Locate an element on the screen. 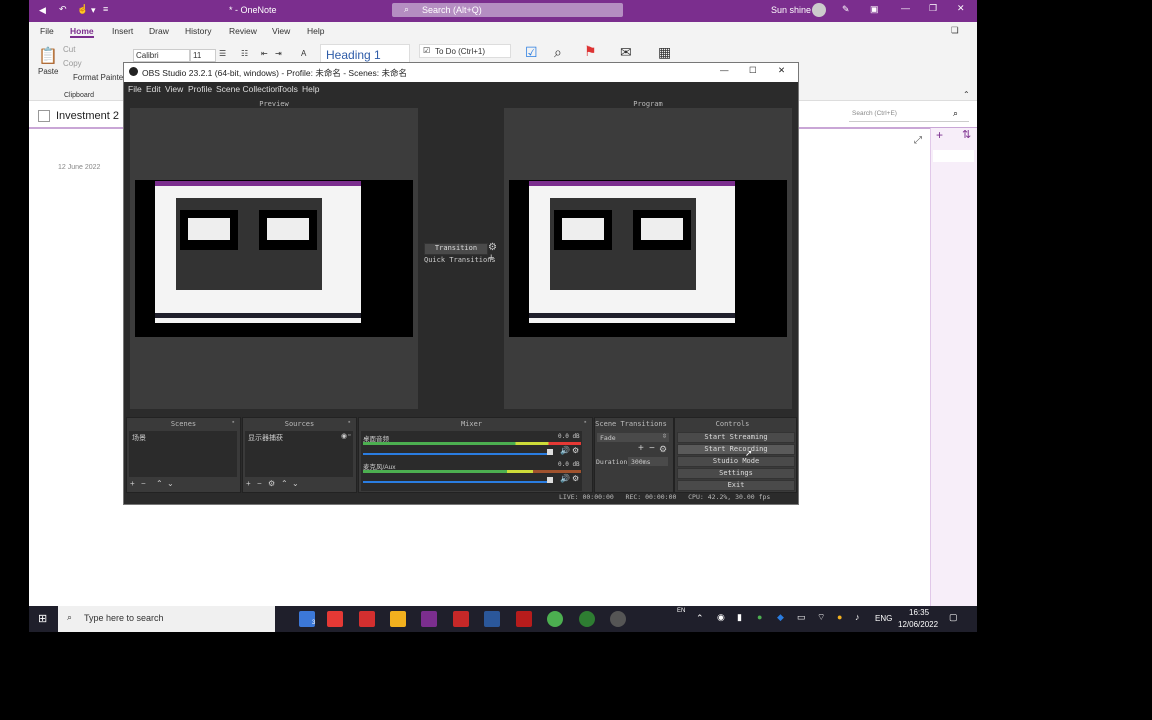 Image resolution: width=1152 pixels, height=720 pixels. acrobat-icon is located at coordinates (524, 619).